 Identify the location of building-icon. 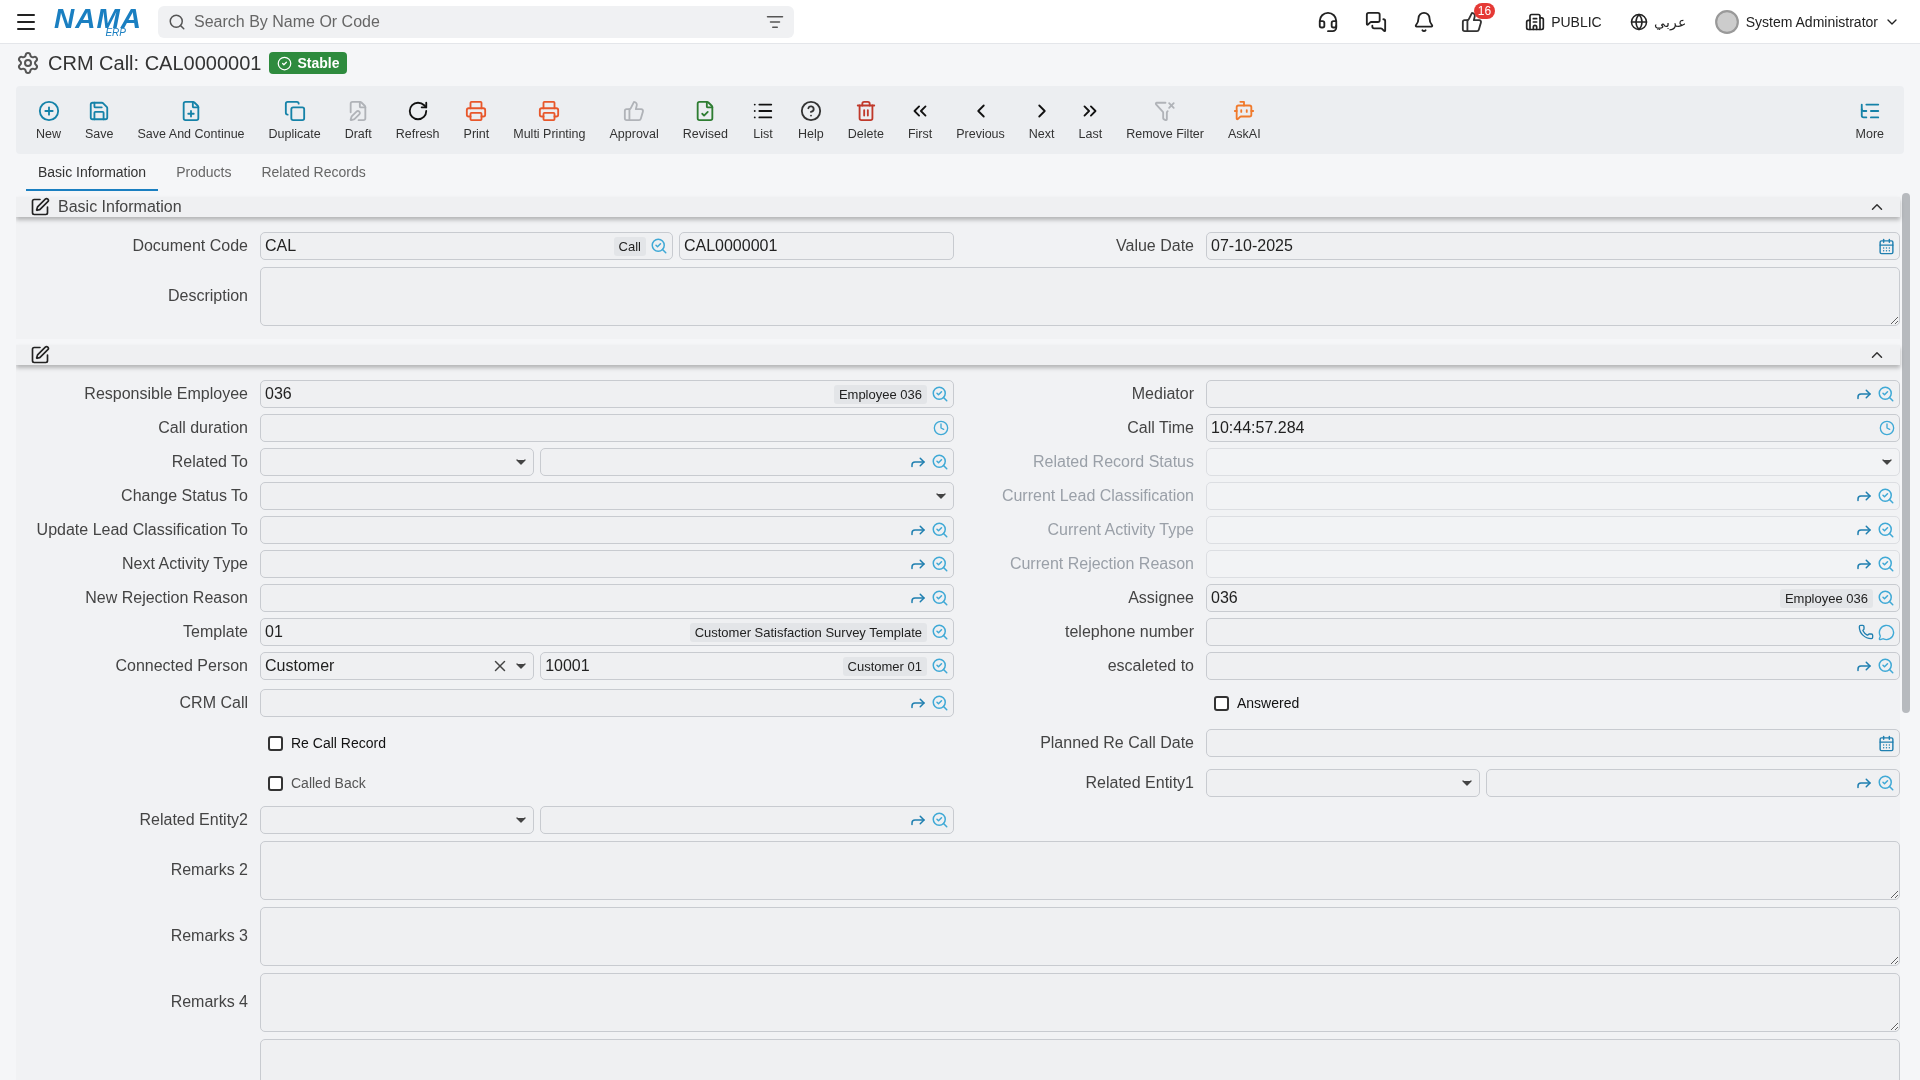
(1535, 21).